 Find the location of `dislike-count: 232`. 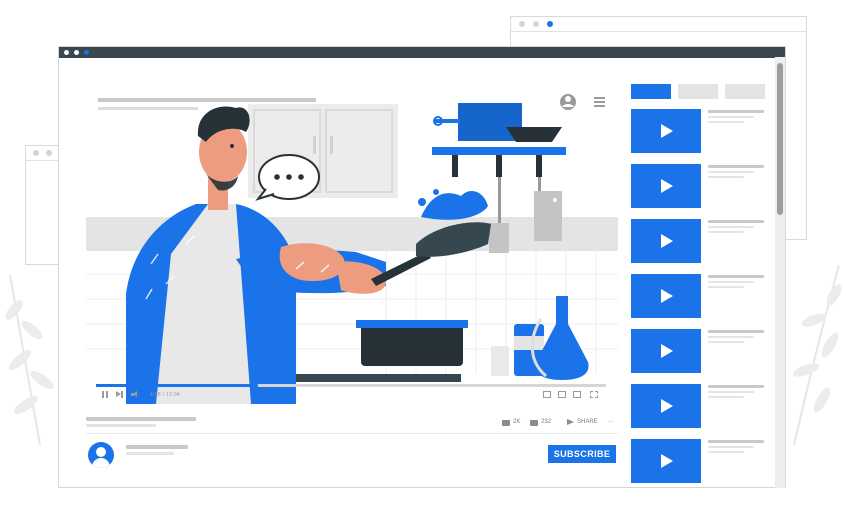

dislike-count: 232 is located at coordinates (546, 422).